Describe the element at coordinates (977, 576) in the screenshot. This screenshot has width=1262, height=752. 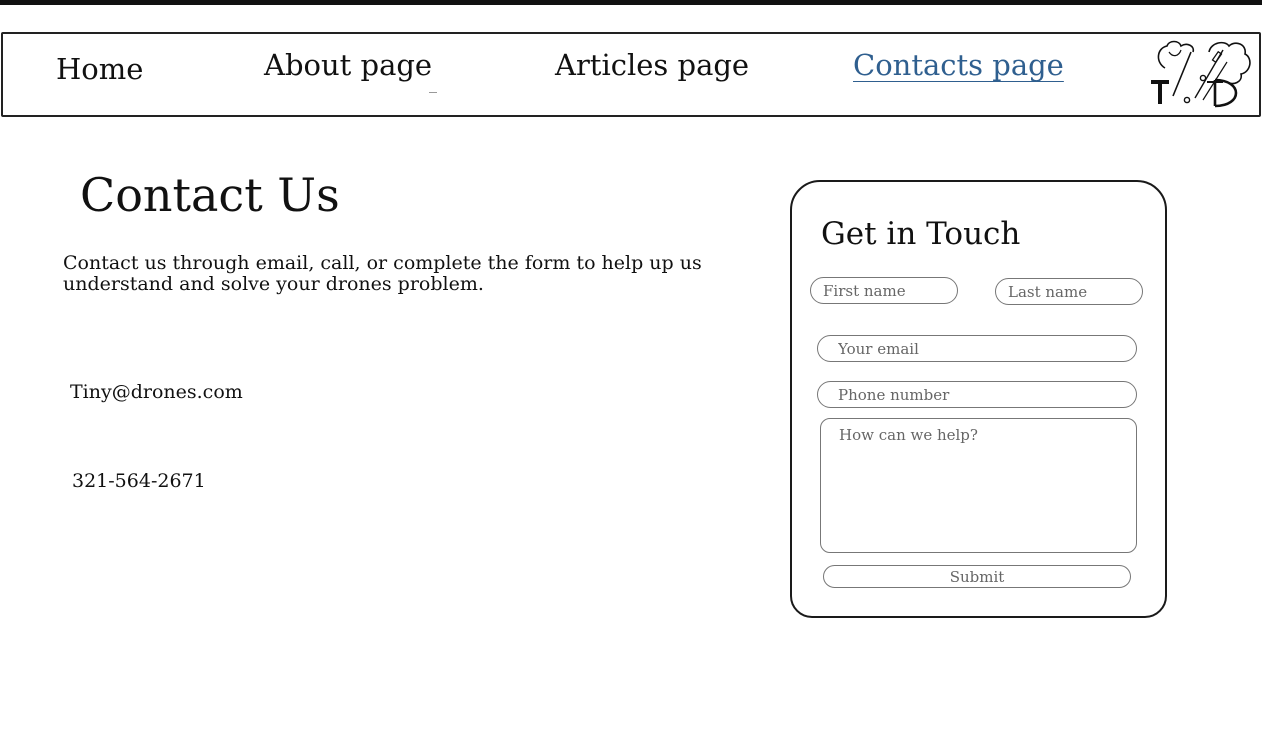
I see `submit-button: Submit` at that location.